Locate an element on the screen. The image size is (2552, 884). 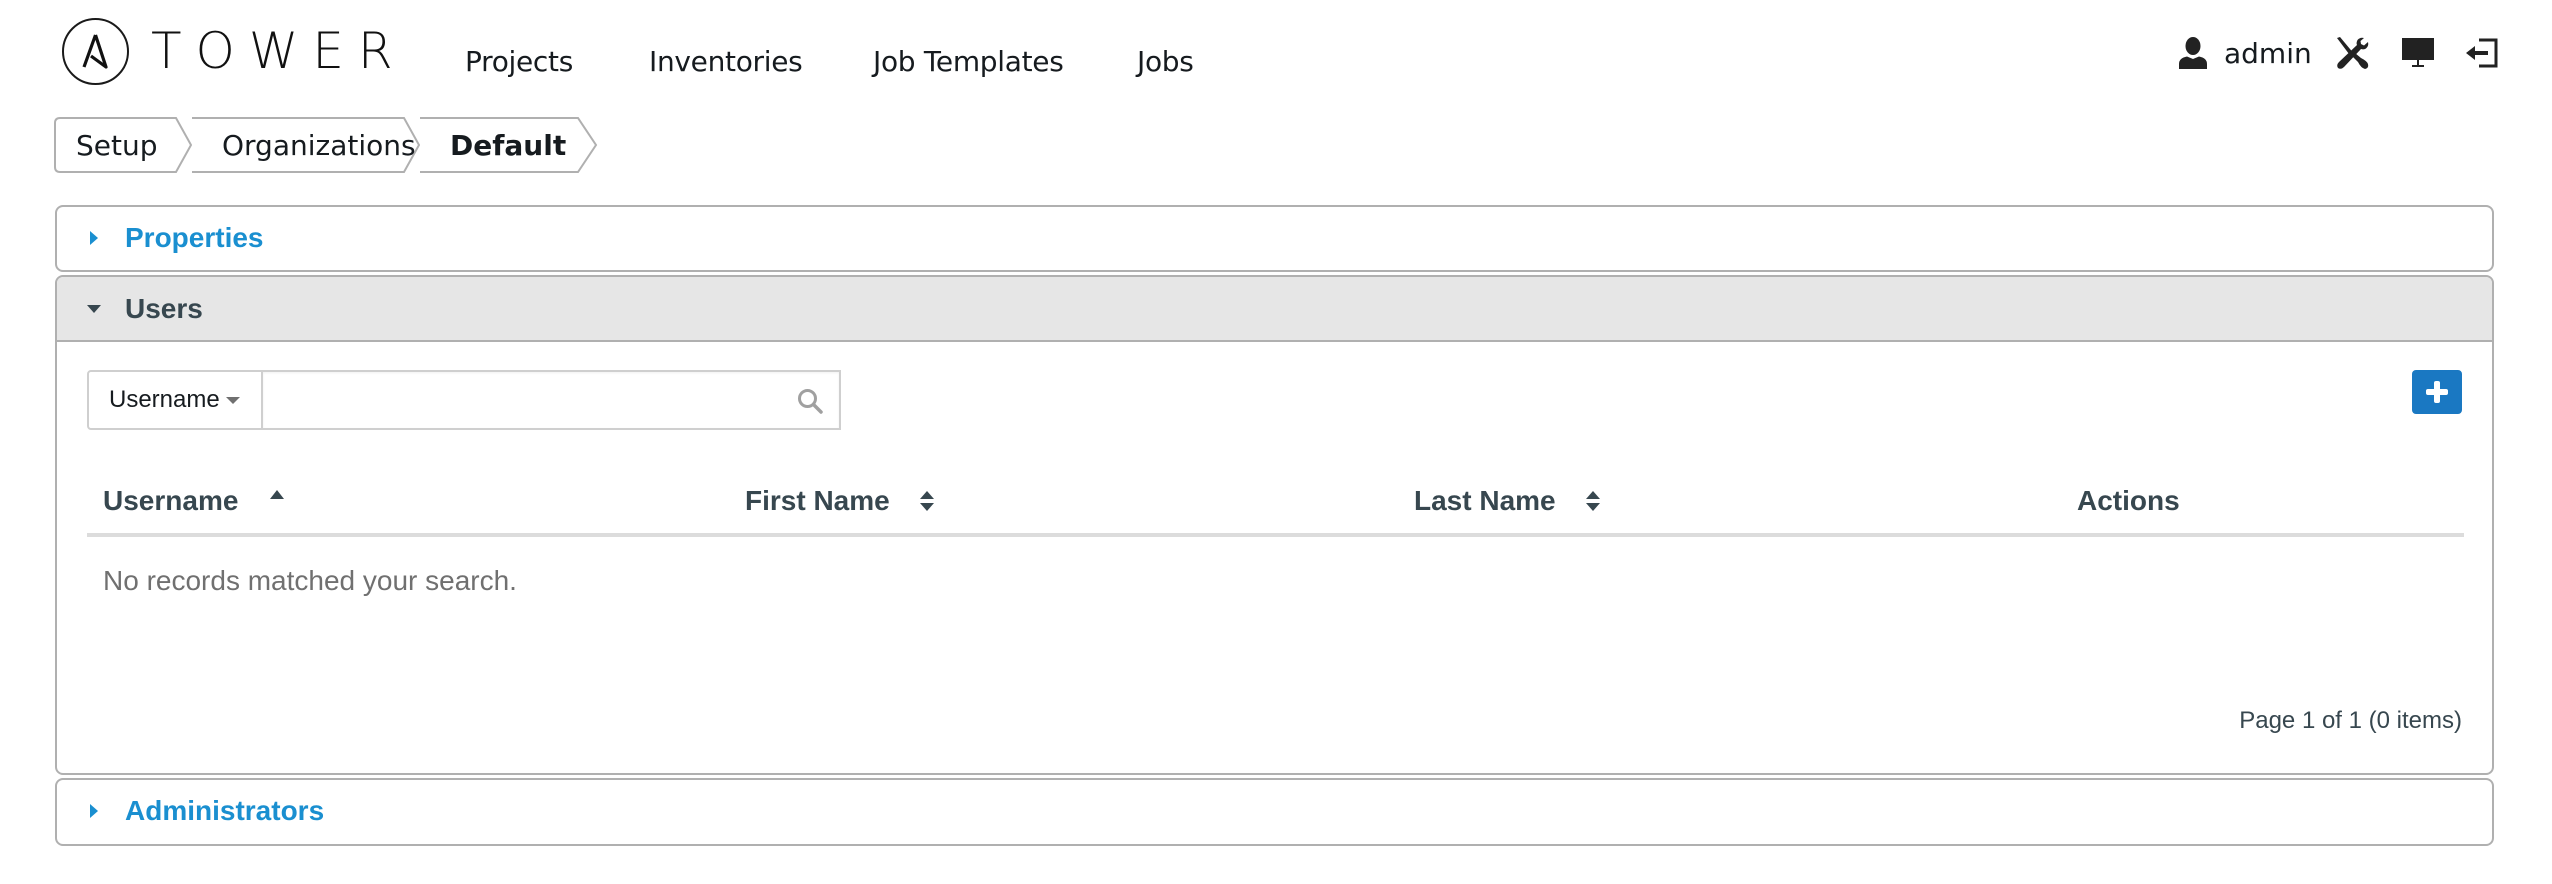
pagination-info: Page 1 of 1 (0 items) is located at coordinates (2350, 720).